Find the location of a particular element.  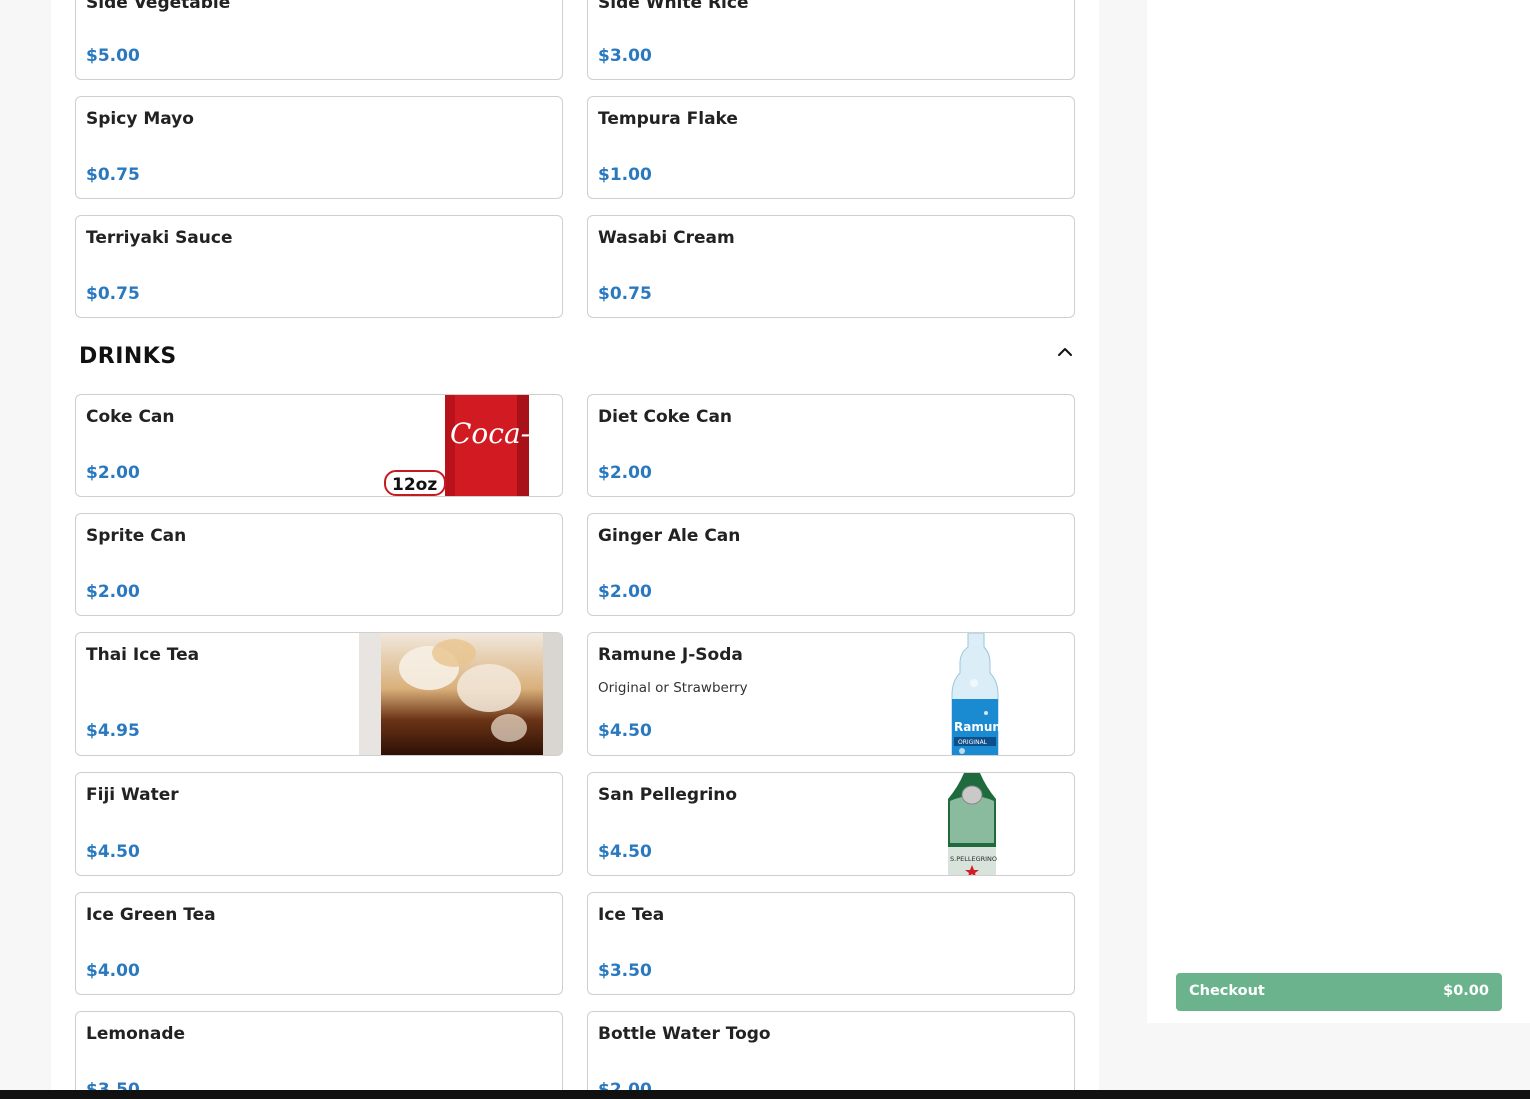

item-name: Fiji Water is located at coordinates (132, 795).